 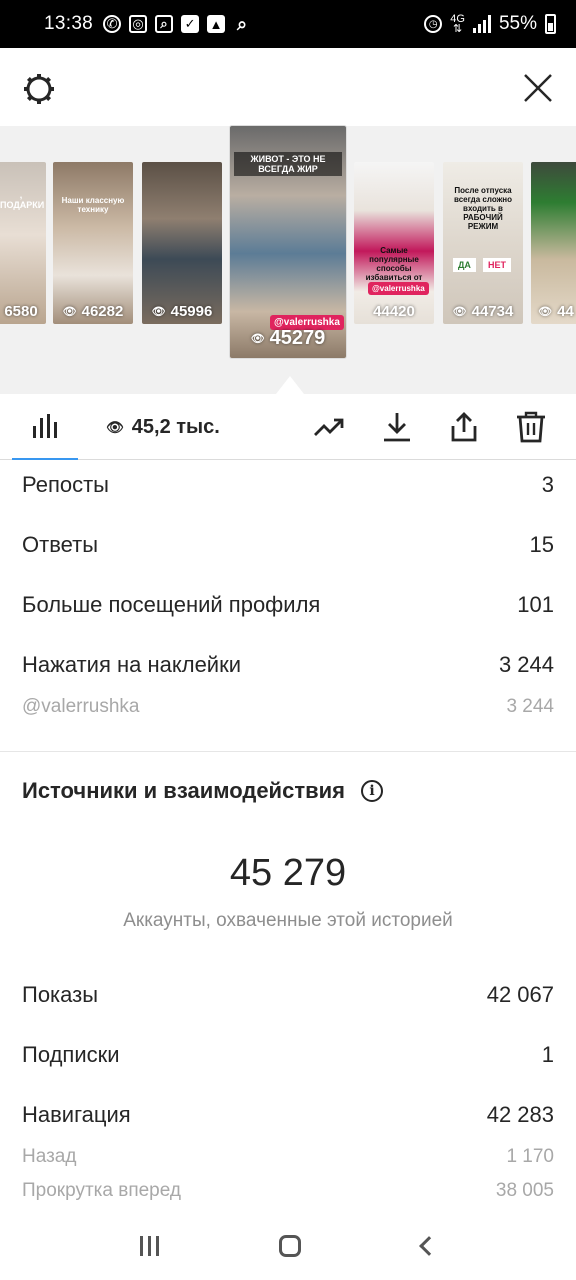 I want to click on story-toolbar: 👁 45,2 тыс., so click(x=288, y=427).